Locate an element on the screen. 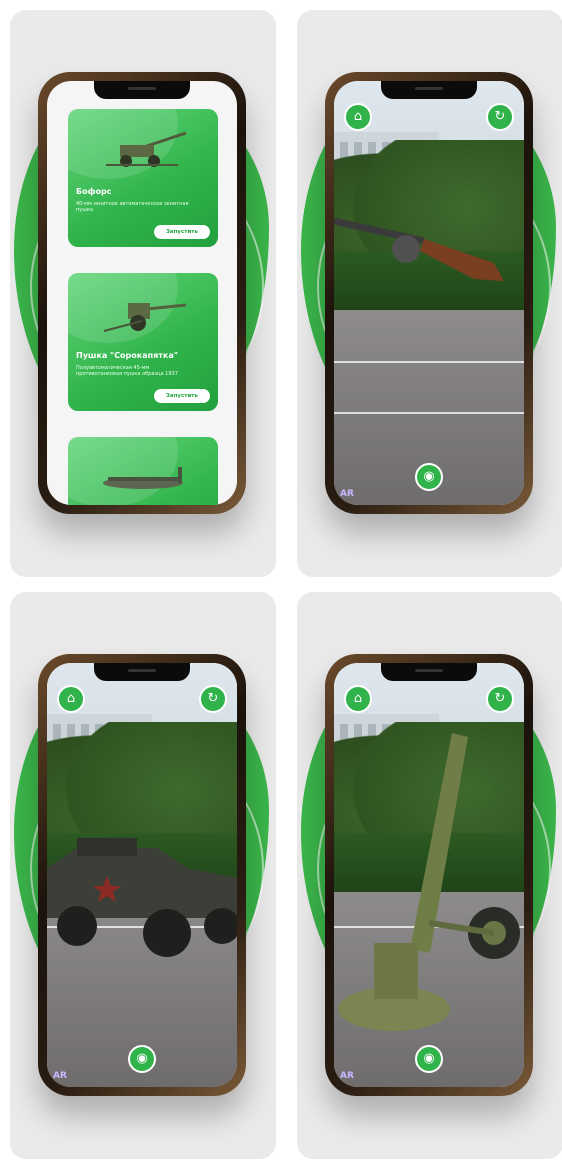  cannon-image is located at coordinates (145, 317).